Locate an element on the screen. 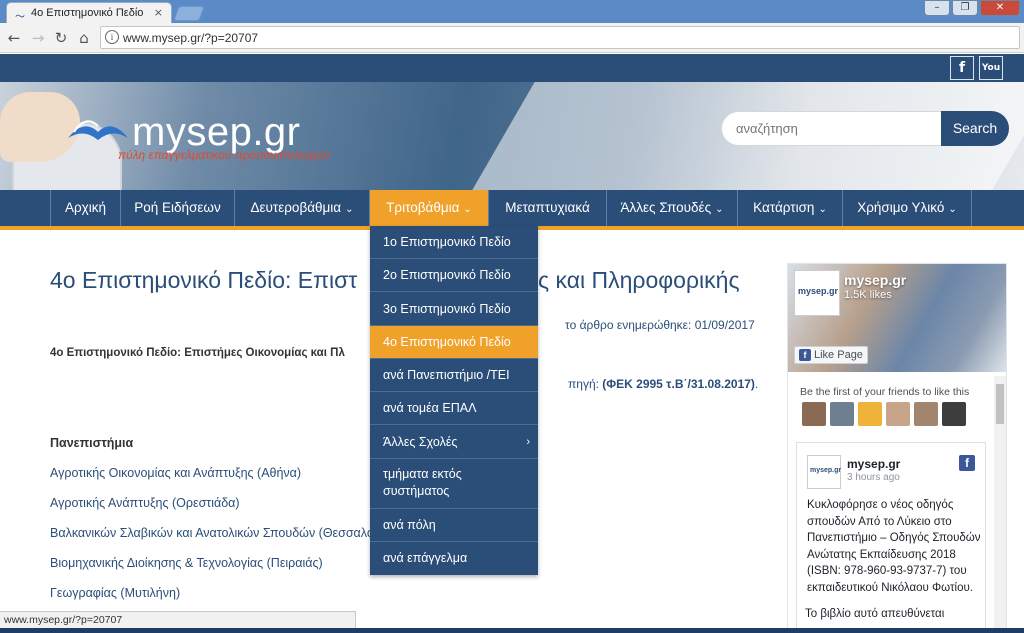 Image resolution: width=1024 pixels, height=633 pixels. dropdown-item-field-3: 3ο Επιστημονικό Πεδίο is located at coordinates (454, 309).